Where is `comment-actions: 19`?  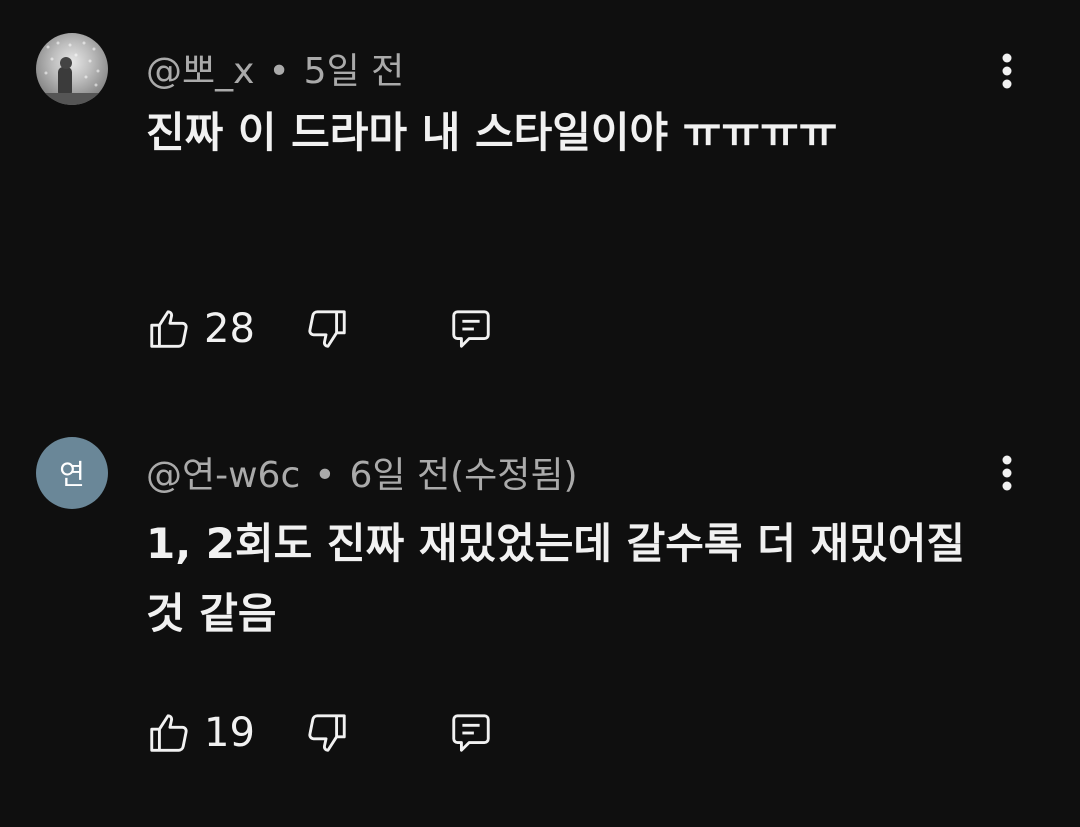
comment-actions: 19 is located at coordinates (320, 733).